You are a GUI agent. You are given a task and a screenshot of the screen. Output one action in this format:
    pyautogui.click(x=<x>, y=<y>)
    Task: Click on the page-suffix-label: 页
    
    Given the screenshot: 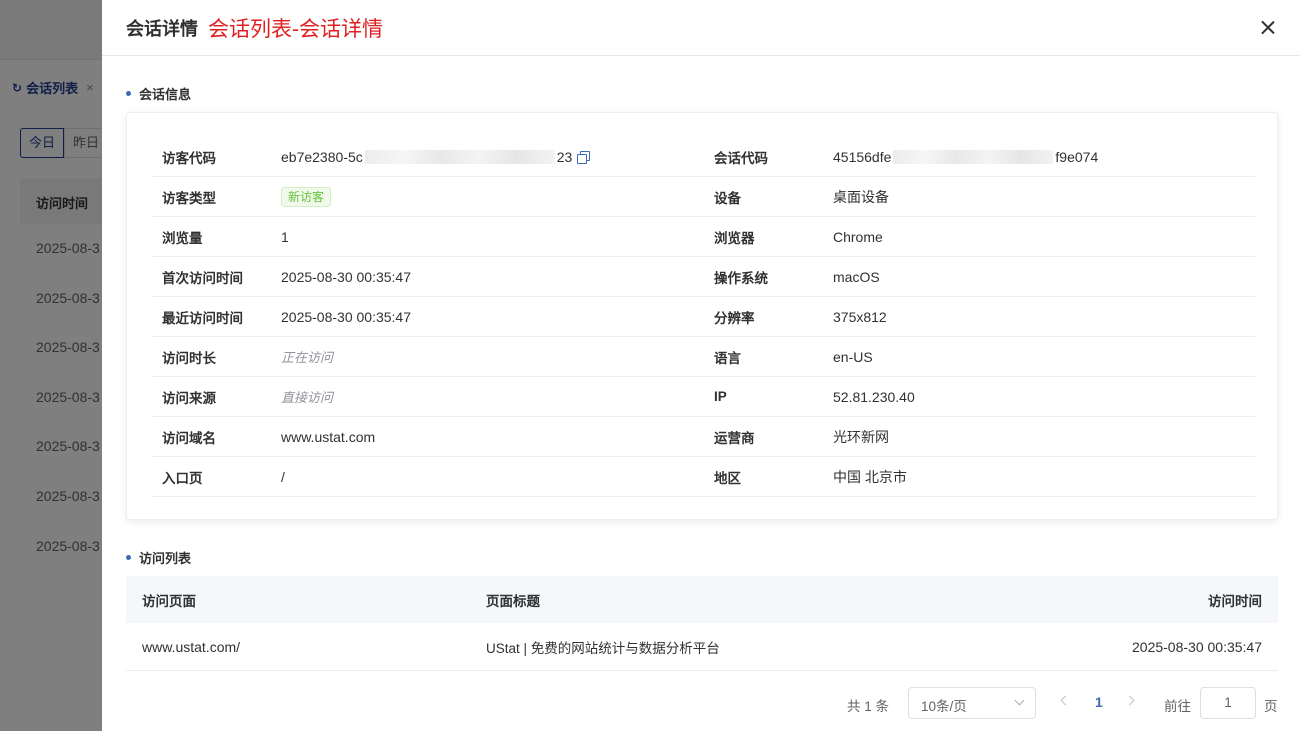 What is the action you would take?
    pyautogui.click(x=1271, y=706)
    